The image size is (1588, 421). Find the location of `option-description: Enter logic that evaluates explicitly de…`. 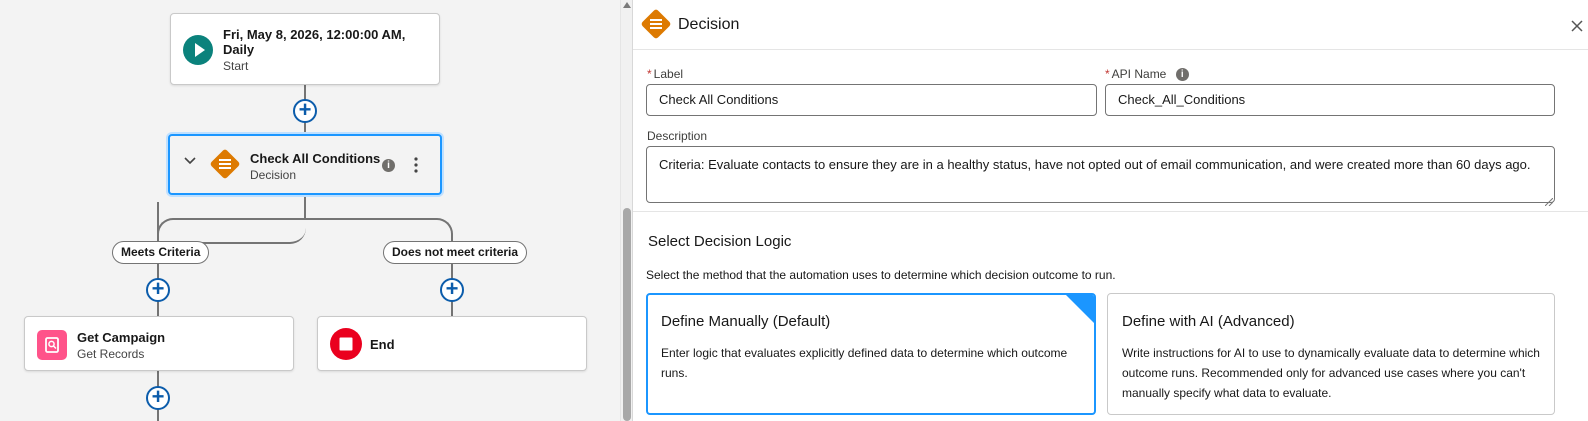

option-description: Enter logic that evaluates explicitly de… is located at coordinates (864, 363).